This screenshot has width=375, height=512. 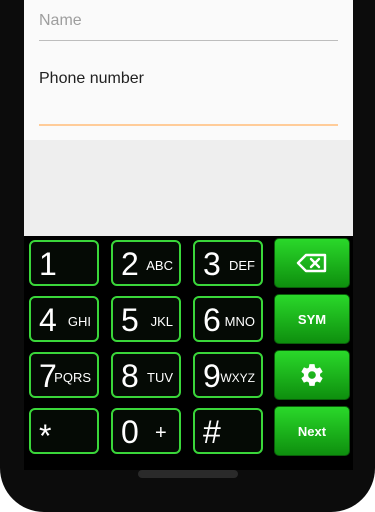 What do you see at coordinates (212, 320) in the screenshot?
I see `key-digit: 6` at bounding box center [212, 320].